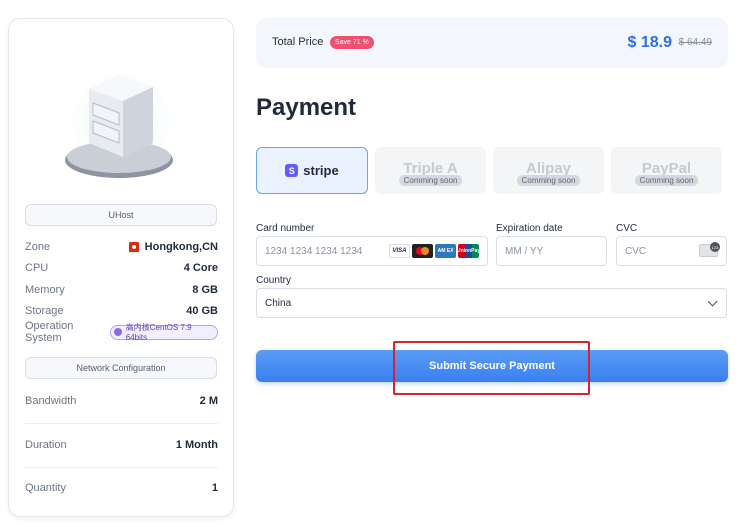  Describe the element at coordinates (121, 215) in the screenshot. I see `product-name: UHost` at that location.